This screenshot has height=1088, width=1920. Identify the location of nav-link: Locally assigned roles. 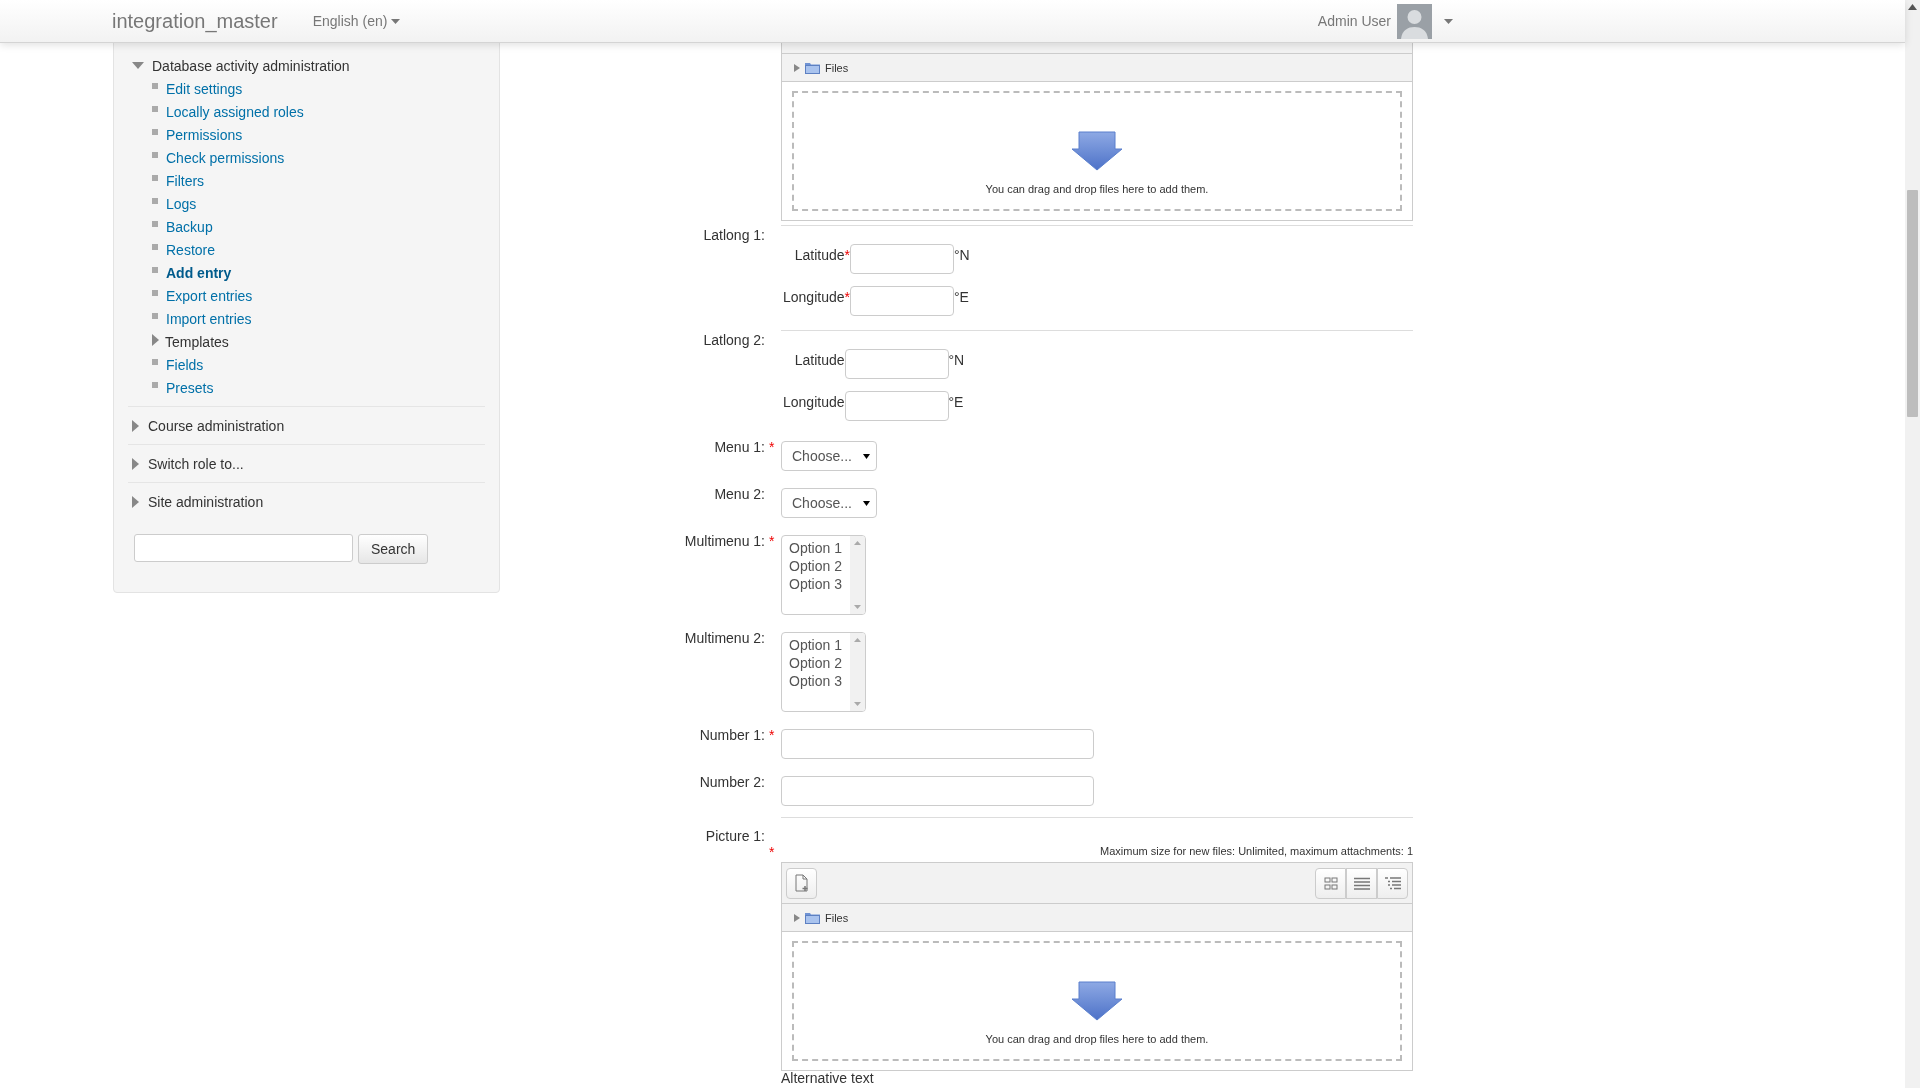
(235, 111).